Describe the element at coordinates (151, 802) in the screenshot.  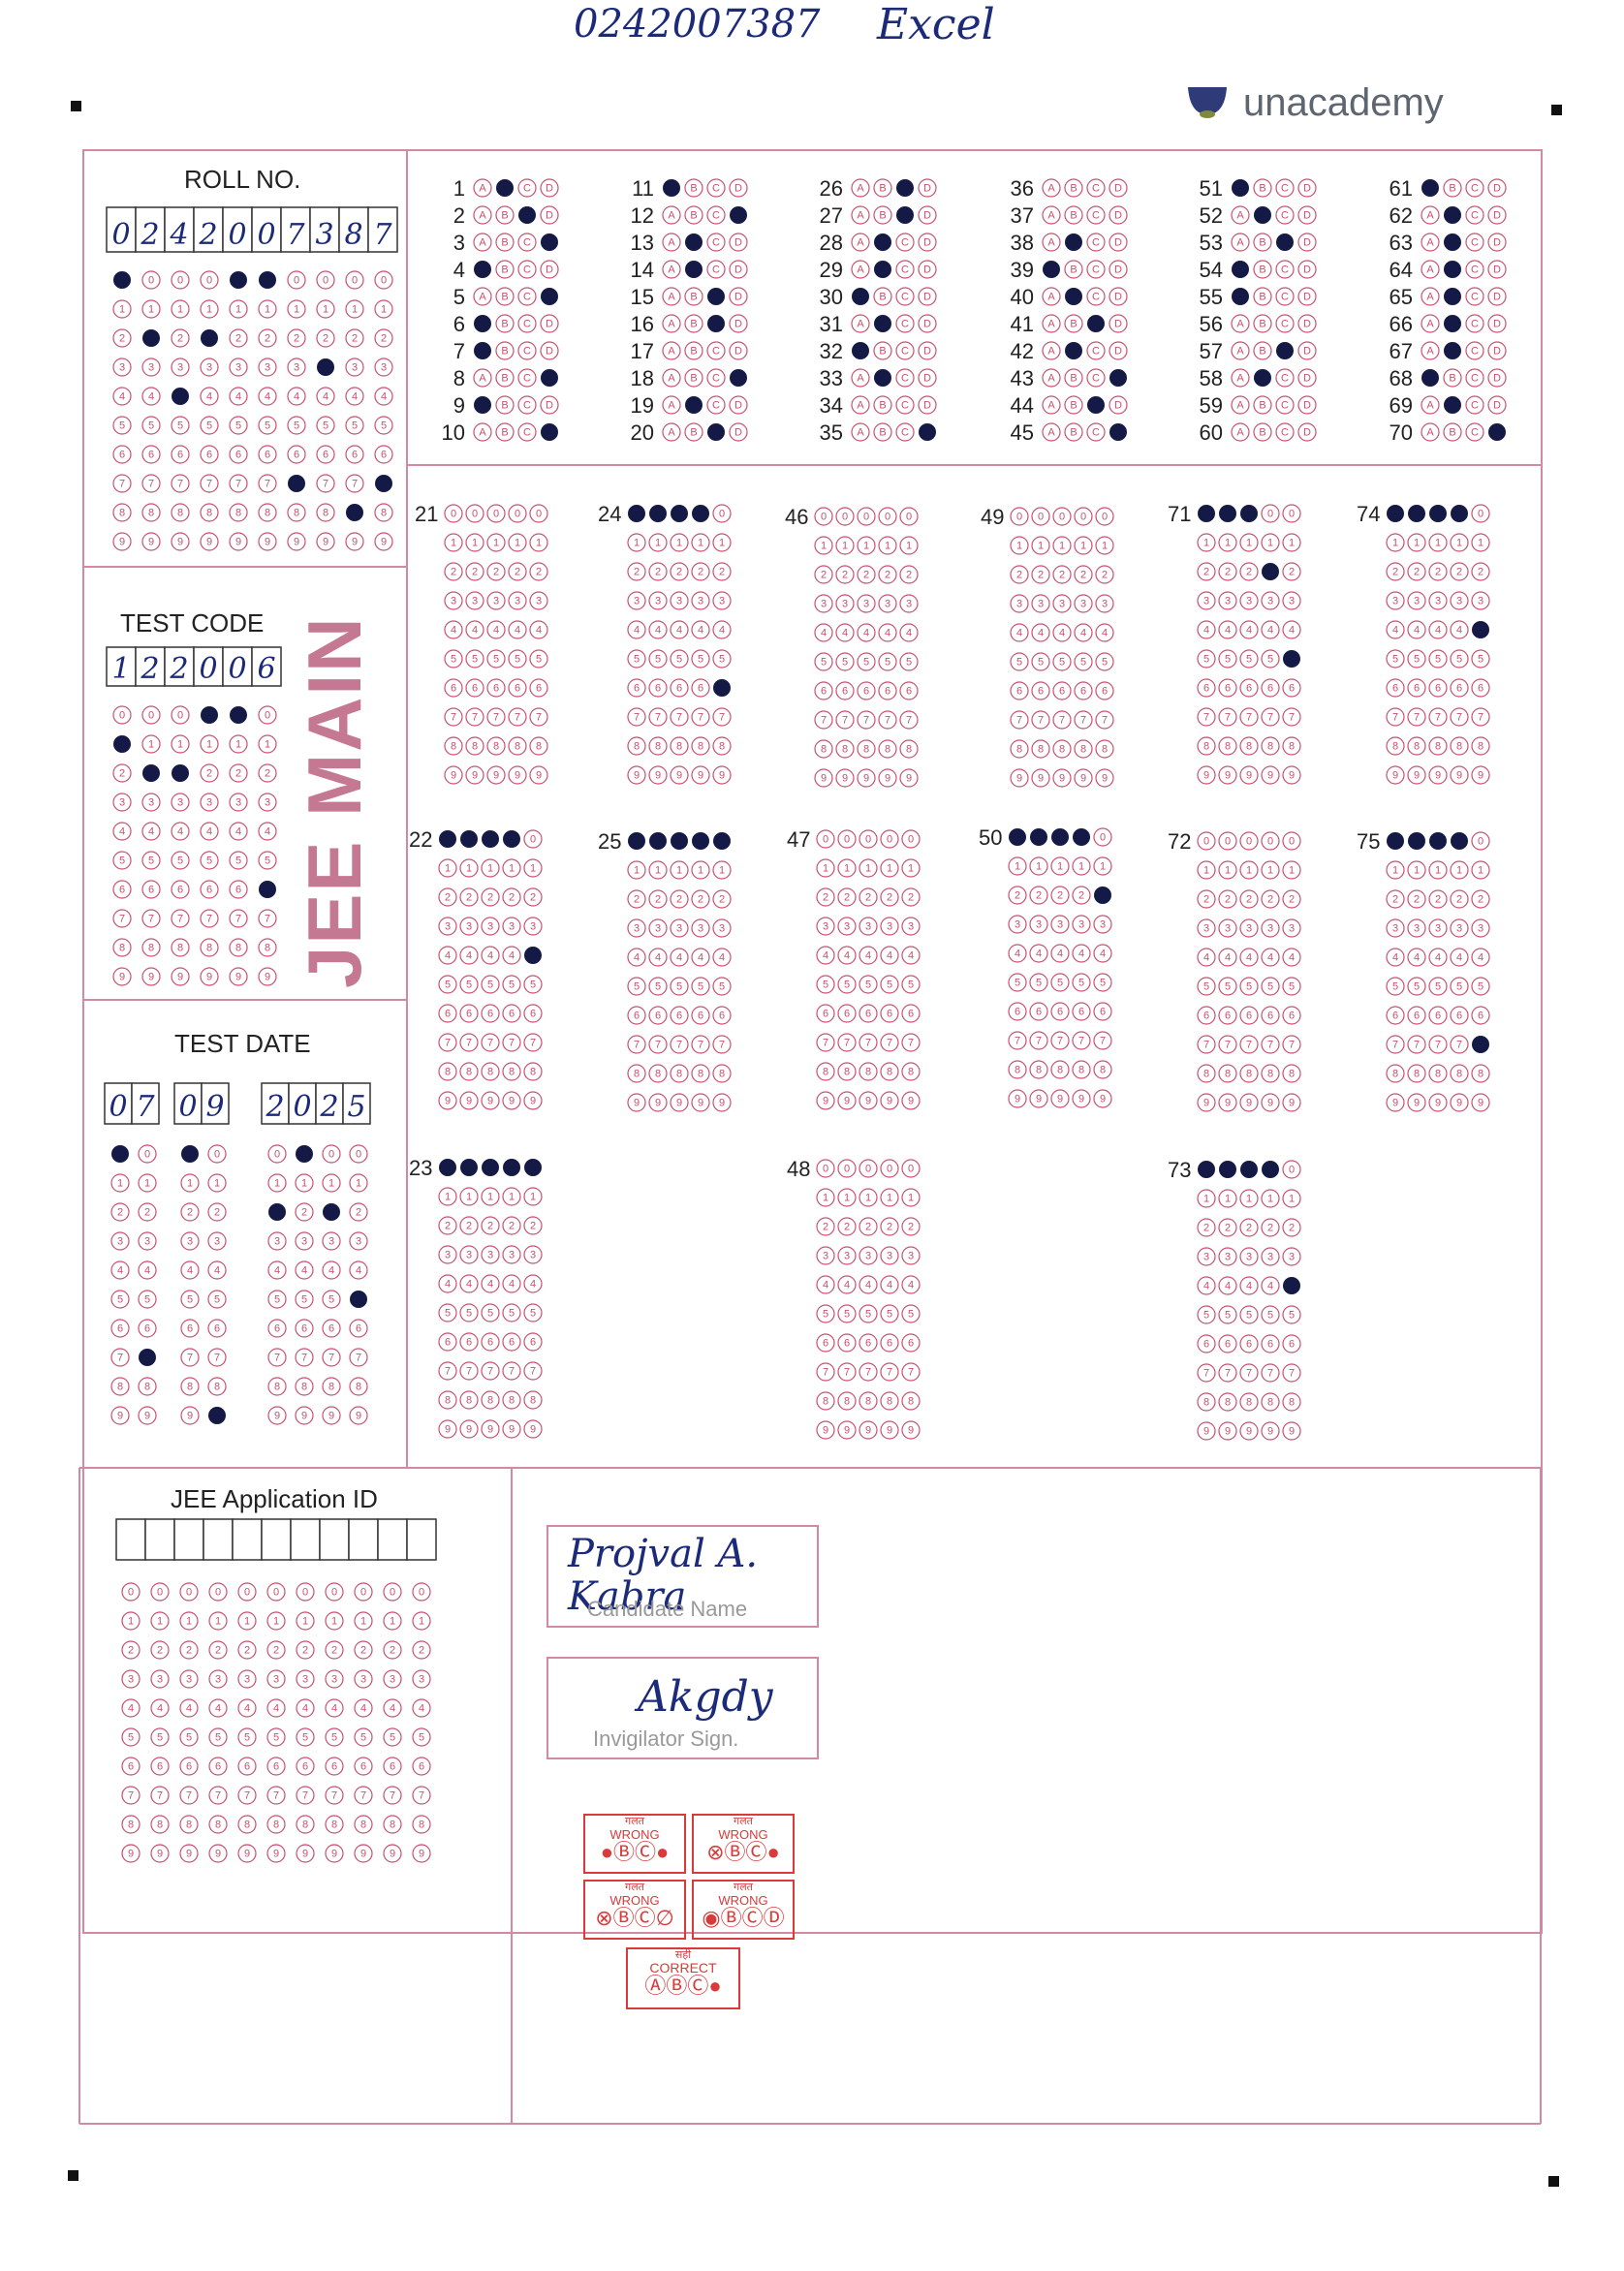
I see `test-code-bubble: 3` at that location.